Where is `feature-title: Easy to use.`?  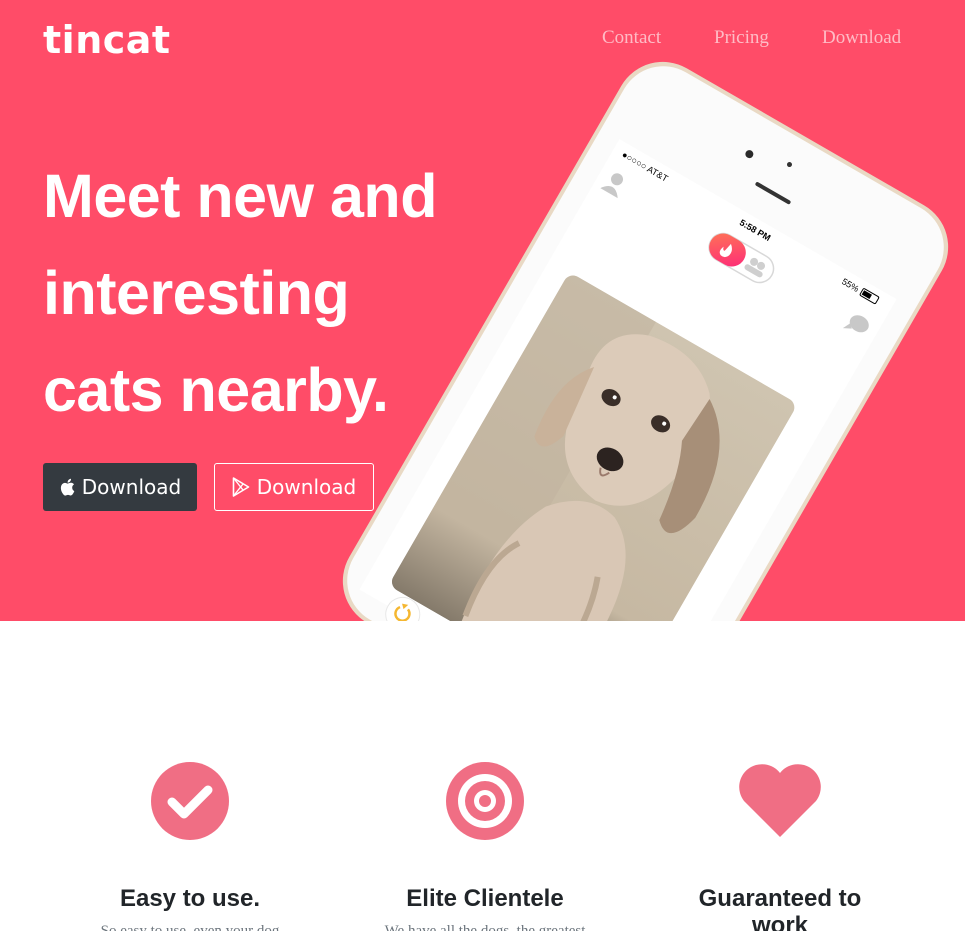
feature-title: Easy to use. is located at coordinates (190, 898).